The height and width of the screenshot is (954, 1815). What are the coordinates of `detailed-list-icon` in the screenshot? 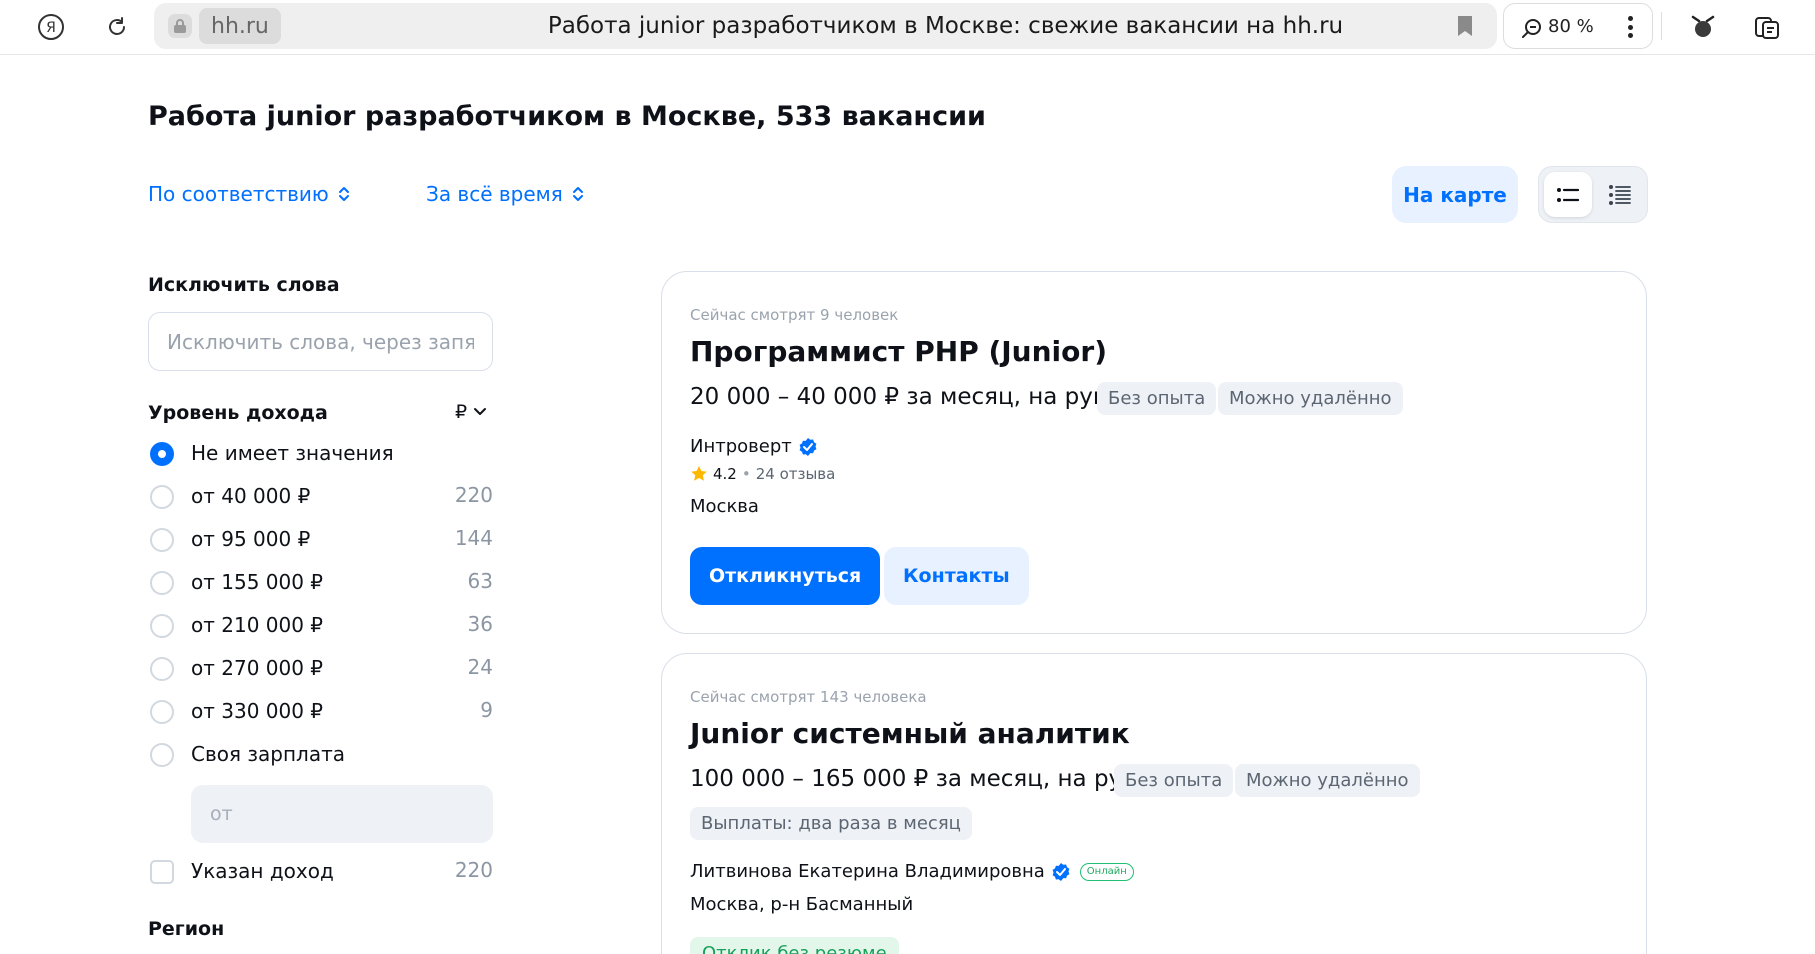 It's located at (1620, 194).